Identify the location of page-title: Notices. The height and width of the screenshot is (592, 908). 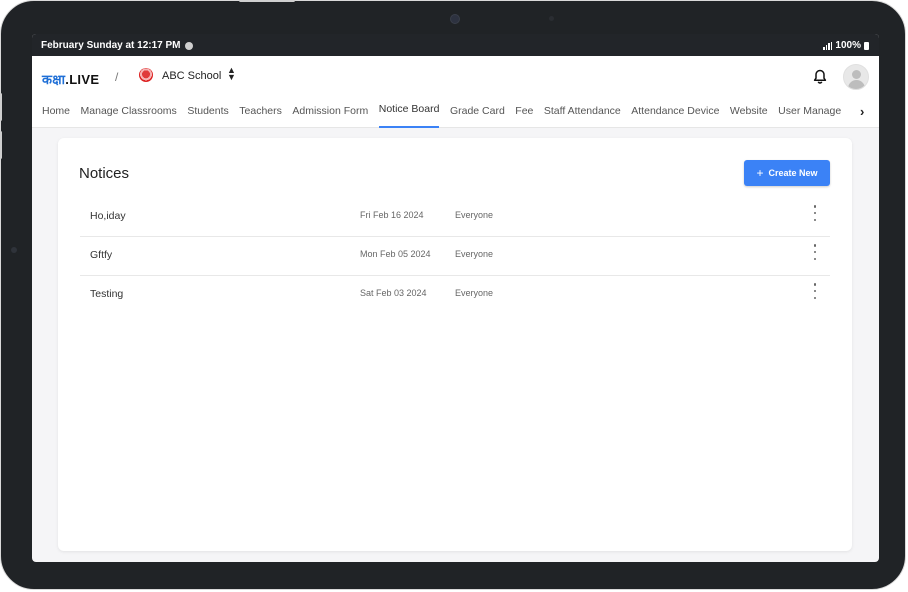
(104, 173).